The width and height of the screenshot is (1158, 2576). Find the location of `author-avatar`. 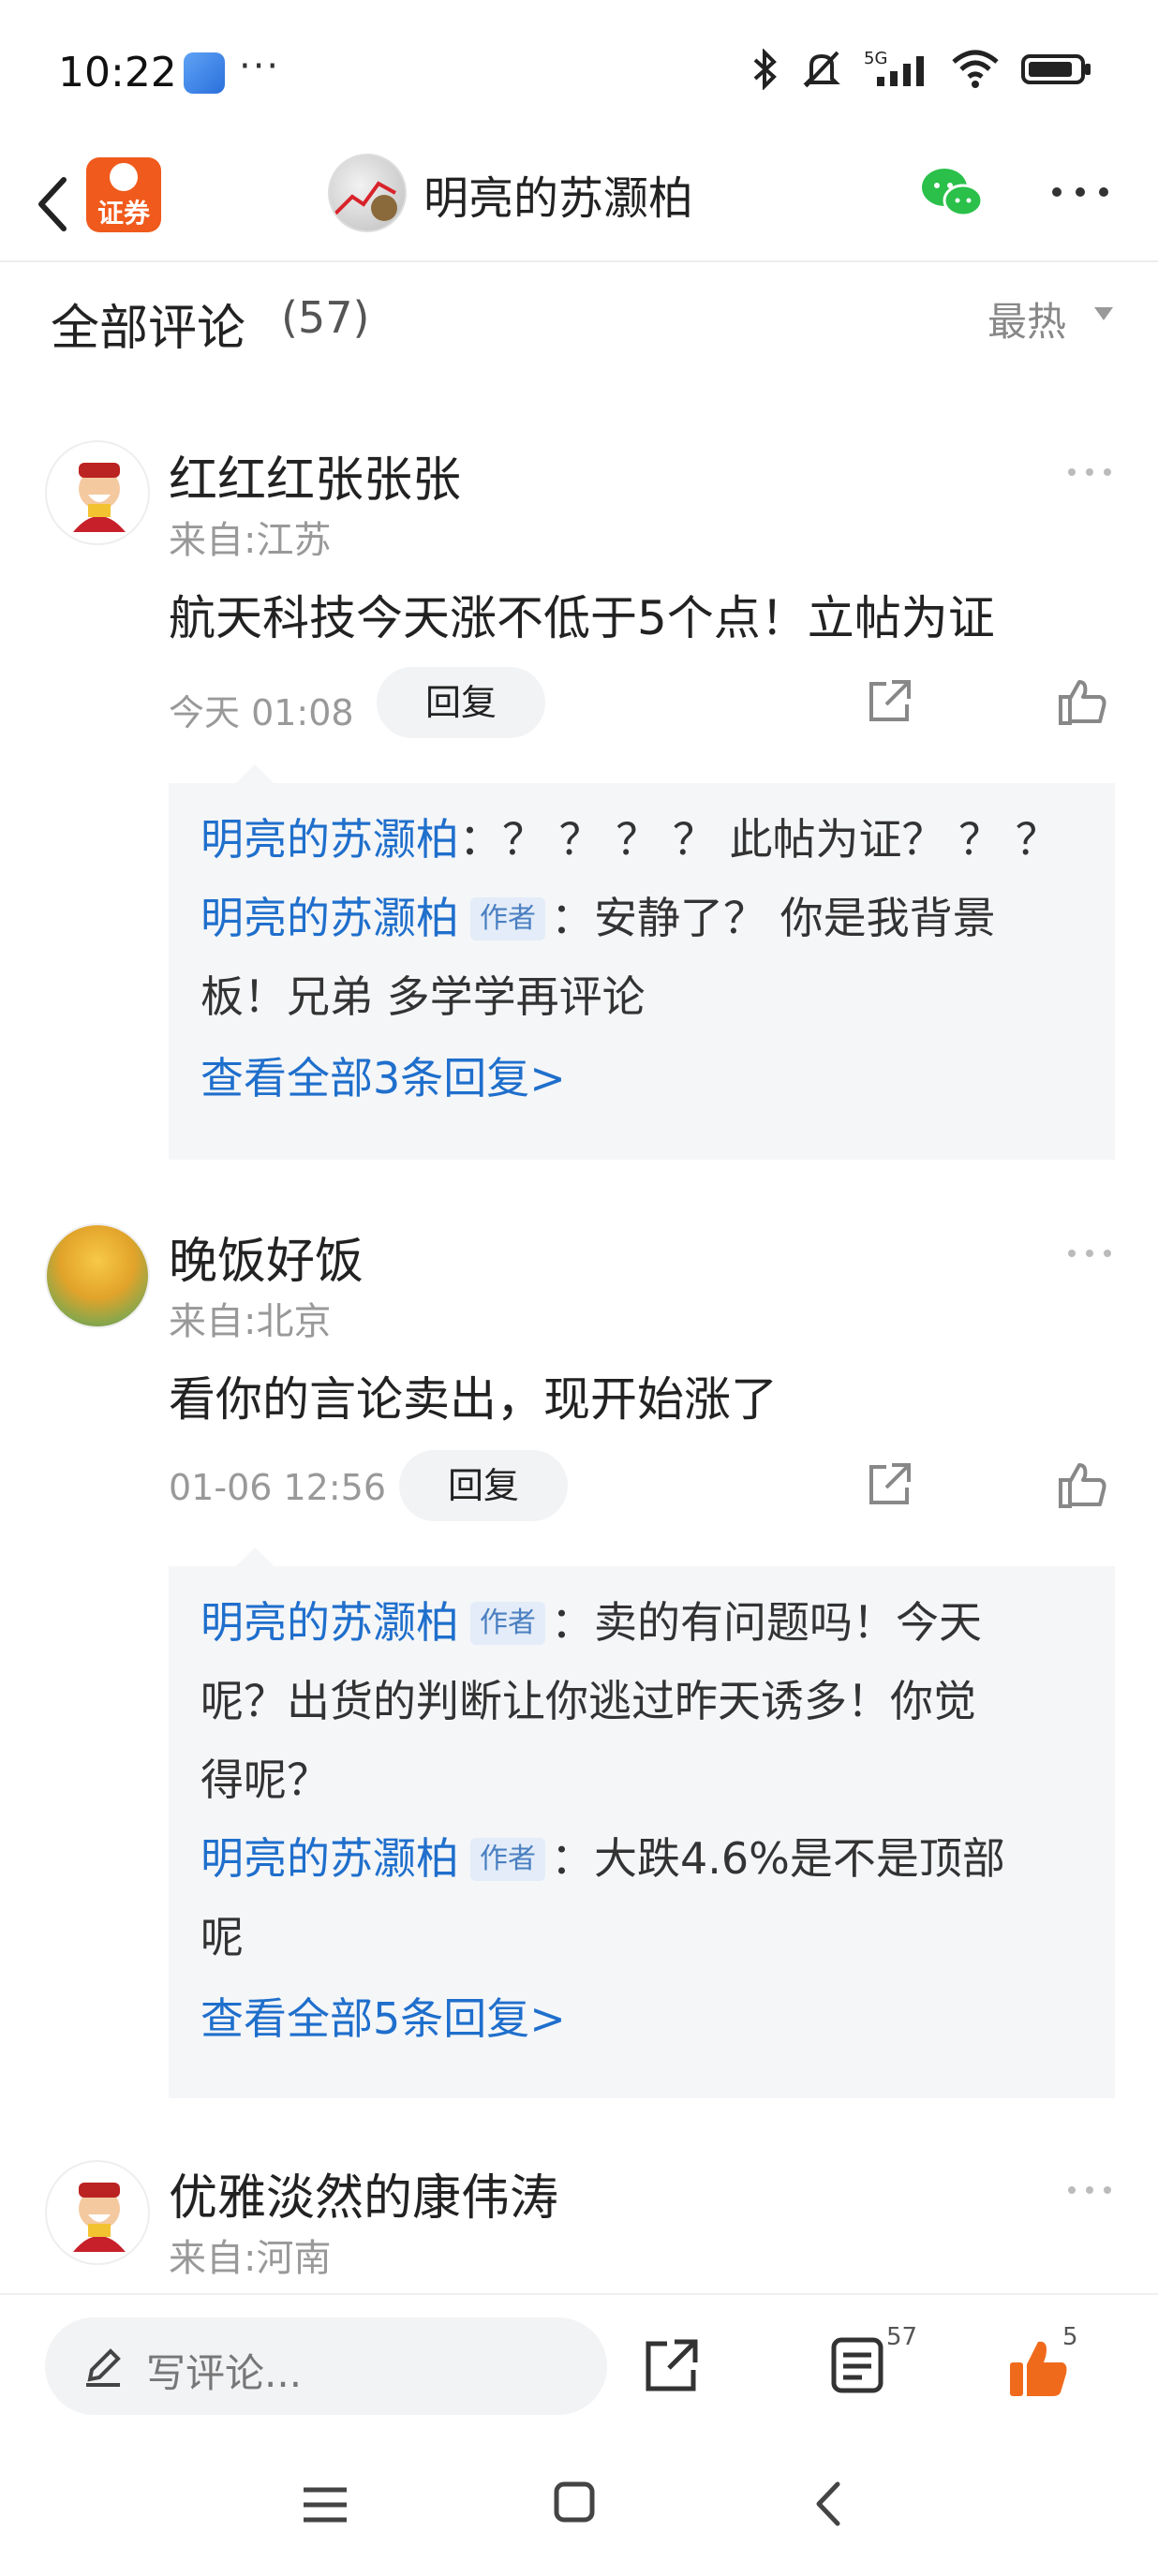

author-avatar is located at coordinates (367, 193).